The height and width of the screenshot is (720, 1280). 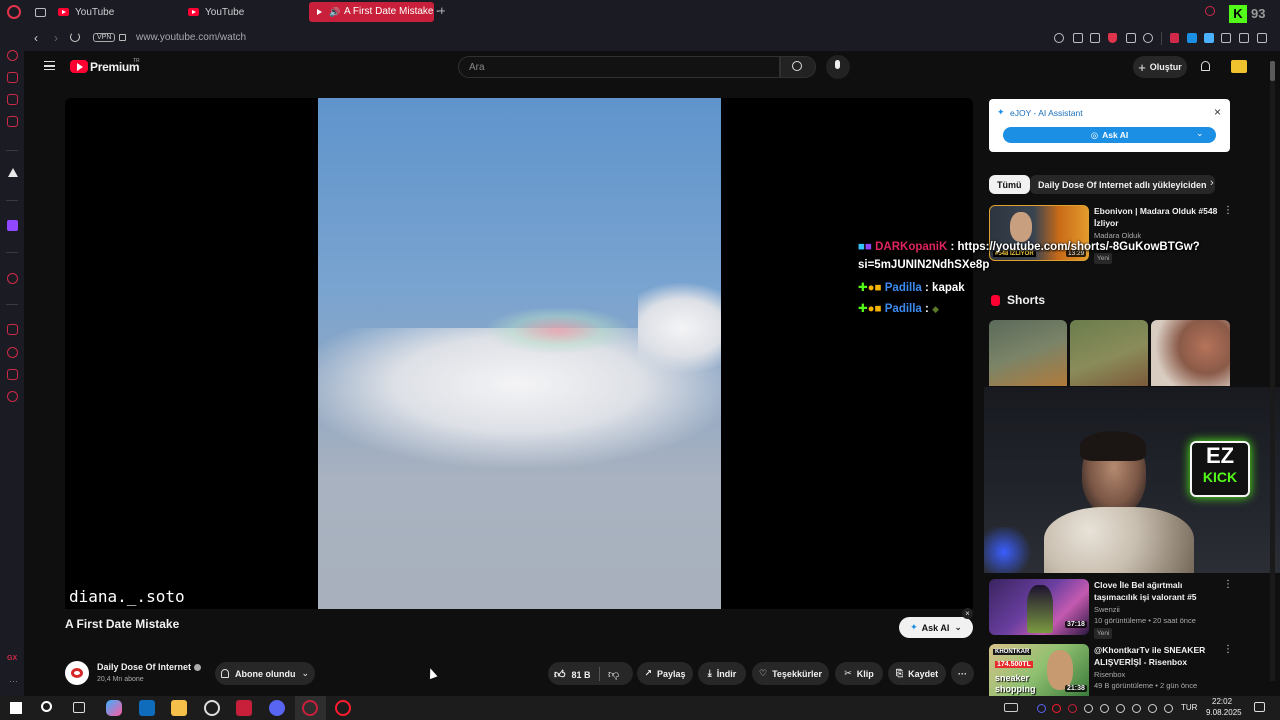 I want to click on ejoy-close-icon: ×, so click(x=1217, y=112).